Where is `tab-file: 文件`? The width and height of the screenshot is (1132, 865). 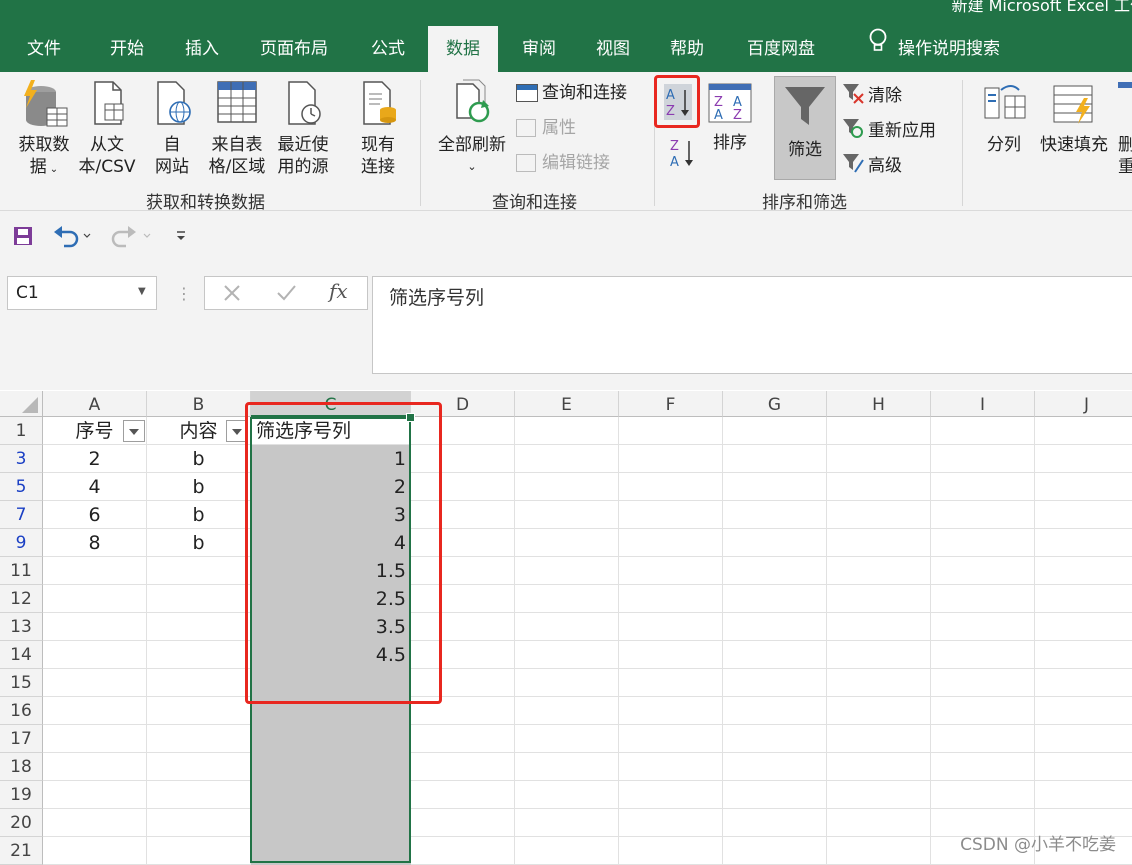 tab-file: 文件 is located at coordinates (44, 49).